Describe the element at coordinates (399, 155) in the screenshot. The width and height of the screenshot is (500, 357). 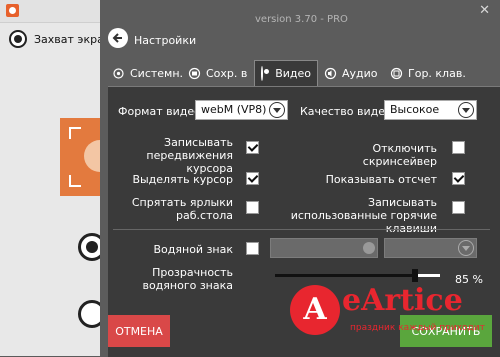
I see `disable-screensaver-label: Отключить скринсейвер` at that location.